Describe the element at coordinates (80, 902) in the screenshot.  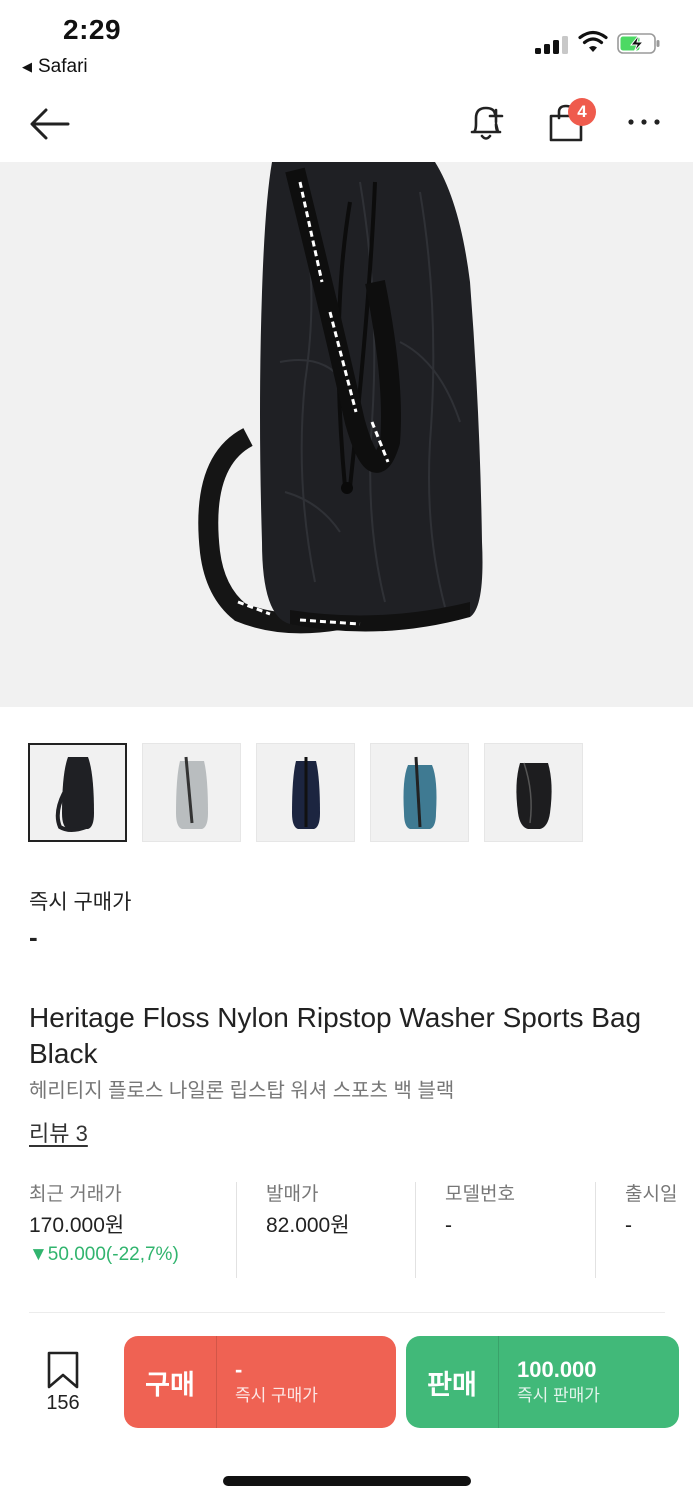
I see `instant-buy-label: 즉시 구매가` at that location.